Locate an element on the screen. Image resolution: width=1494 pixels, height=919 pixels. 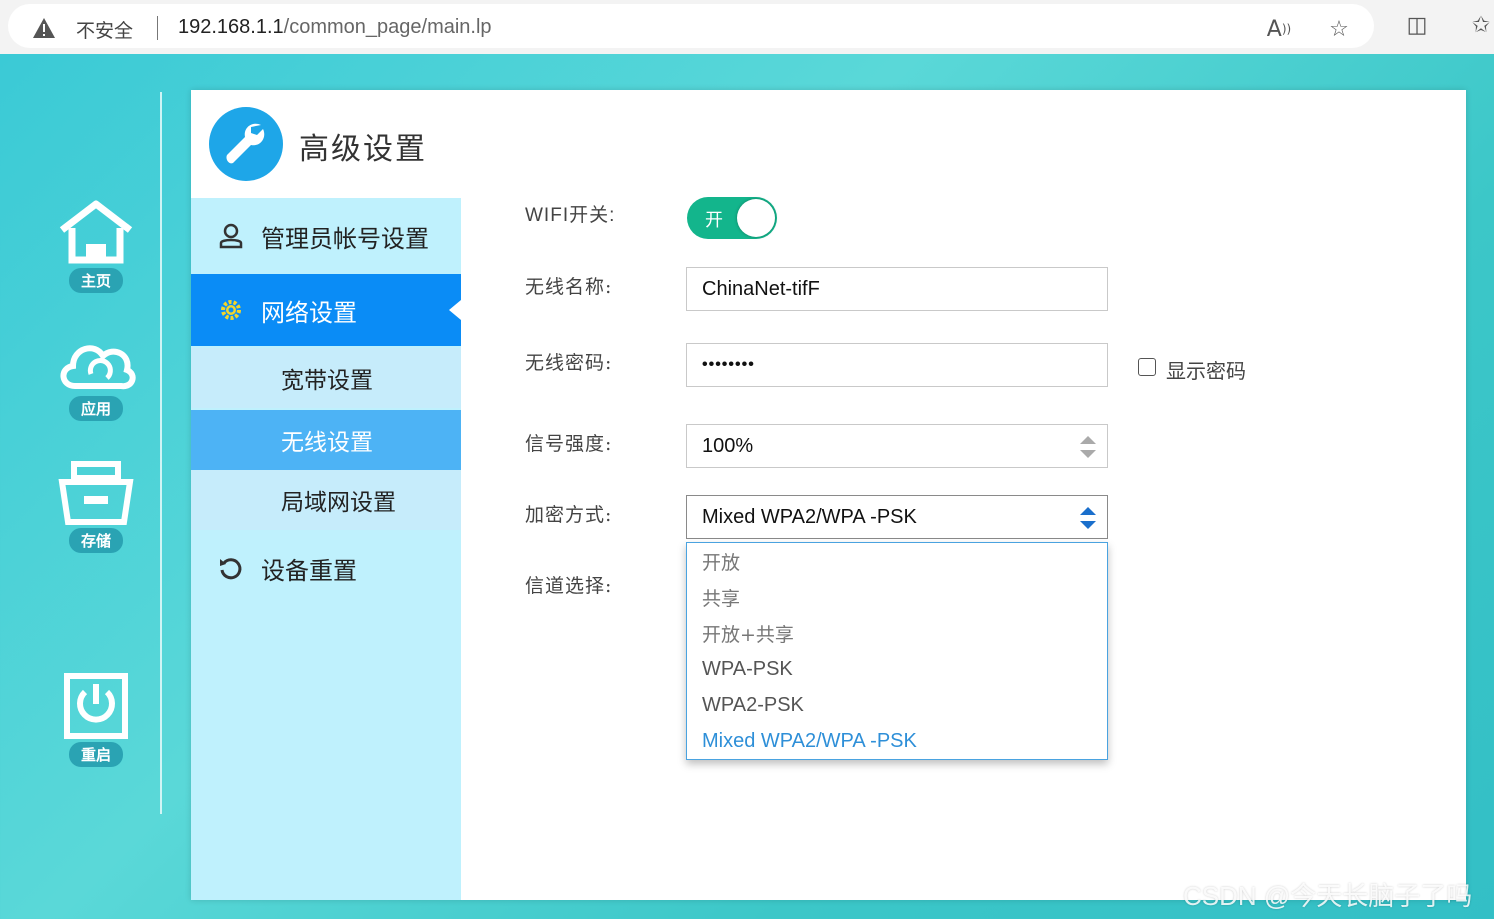
submenu-wireless: 无线设置 is located at coordinates (326, 440).